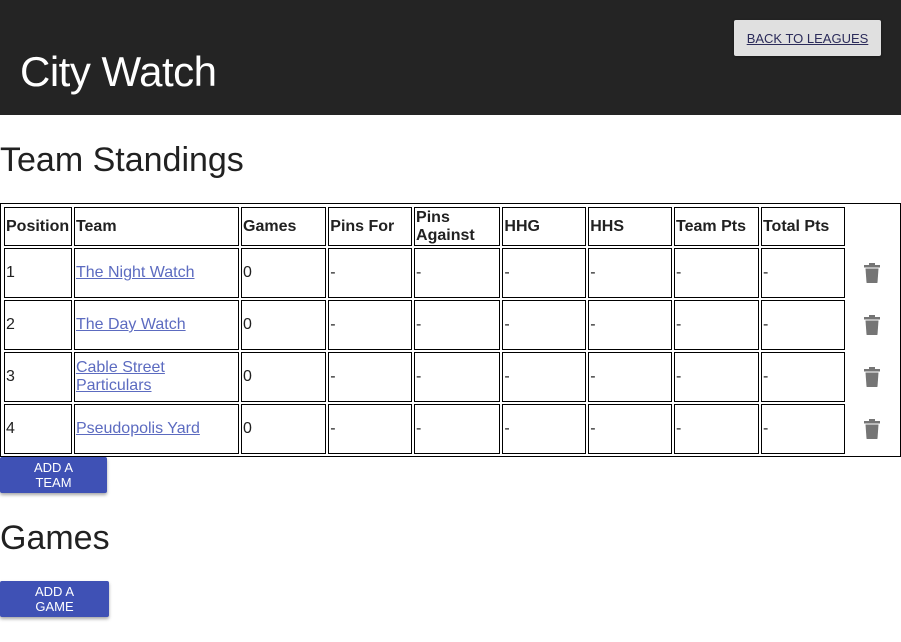  I want to click on column-header-total-pts: Total Pts, so click(802, 226).